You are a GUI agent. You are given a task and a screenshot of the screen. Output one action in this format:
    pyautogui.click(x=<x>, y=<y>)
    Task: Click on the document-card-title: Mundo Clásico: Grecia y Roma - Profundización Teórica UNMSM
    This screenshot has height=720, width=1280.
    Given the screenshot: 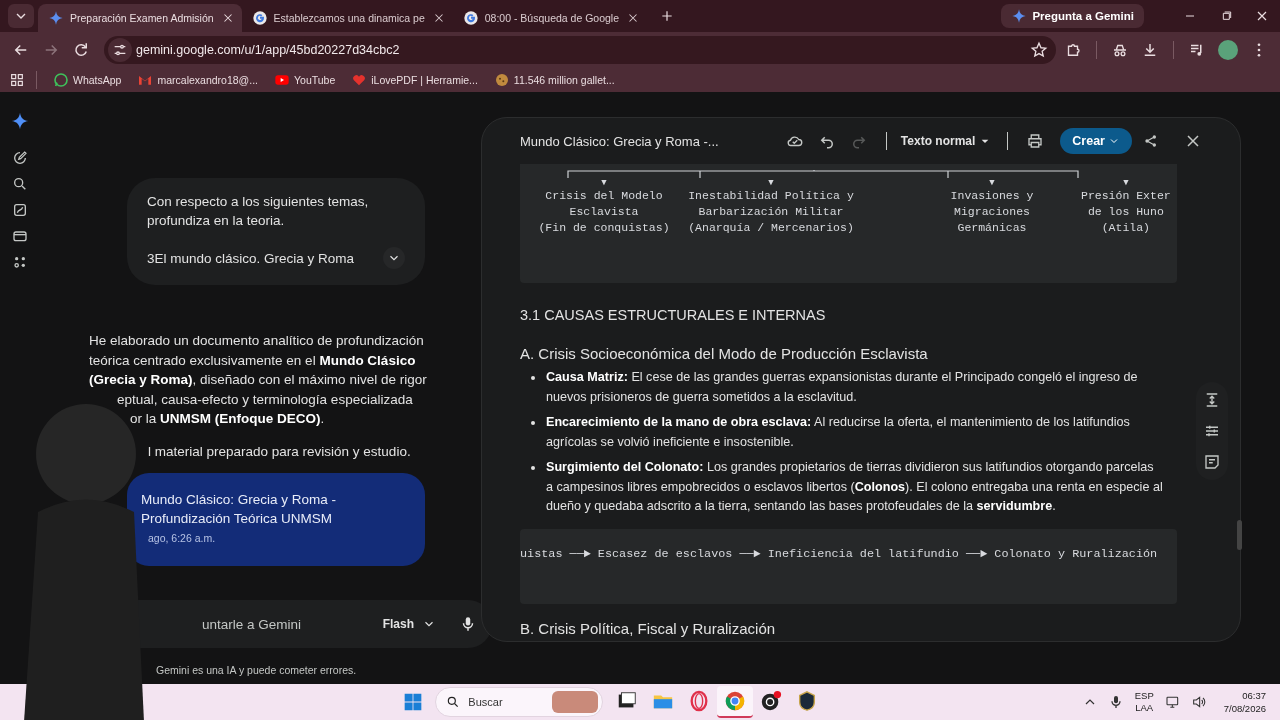 What is the action you would take?
    pyautogui.click(x=239, y=509)
    